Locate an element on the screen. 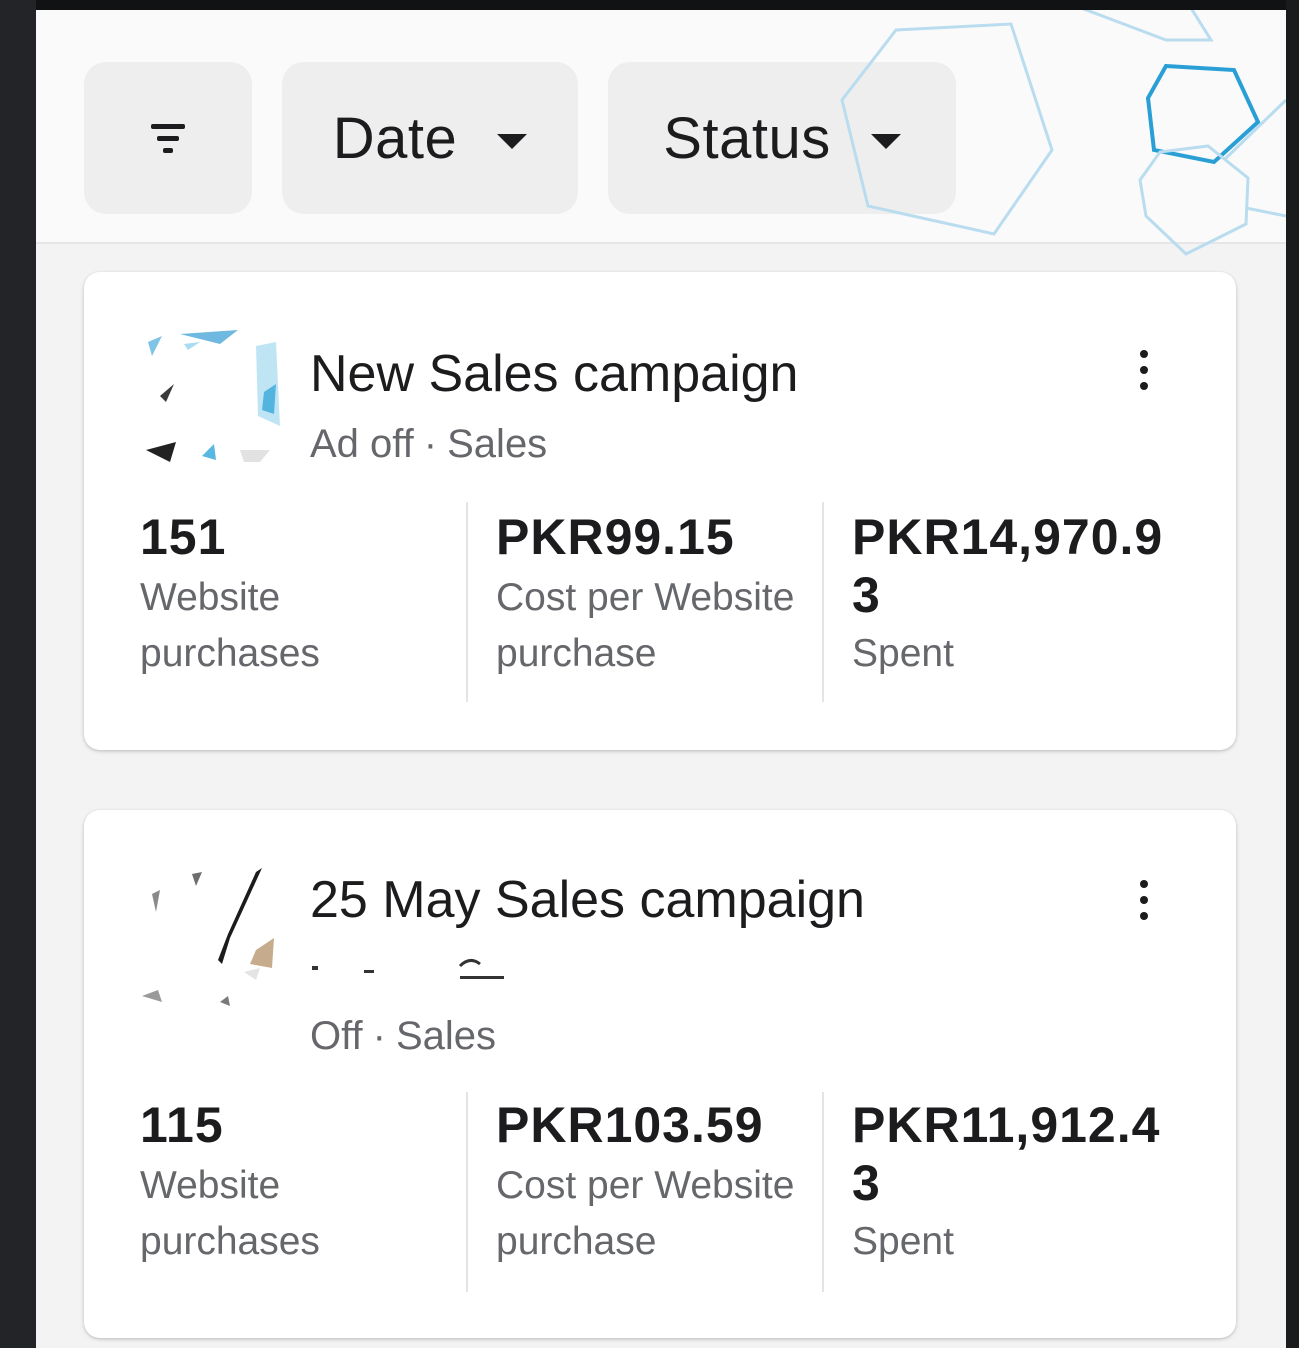 This screenshot has height=1348, width=1299. right-frame-border is located at coordinates (1292, 674).